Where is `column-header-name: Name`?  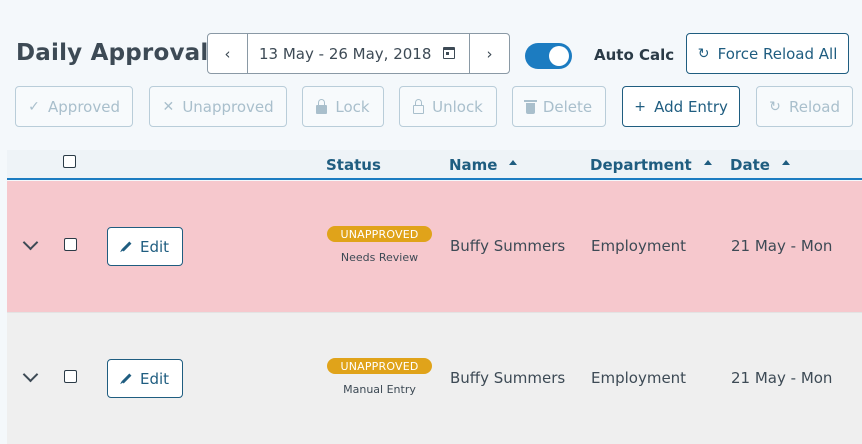 column-header-name: Name is located at coordinates (483, 165).